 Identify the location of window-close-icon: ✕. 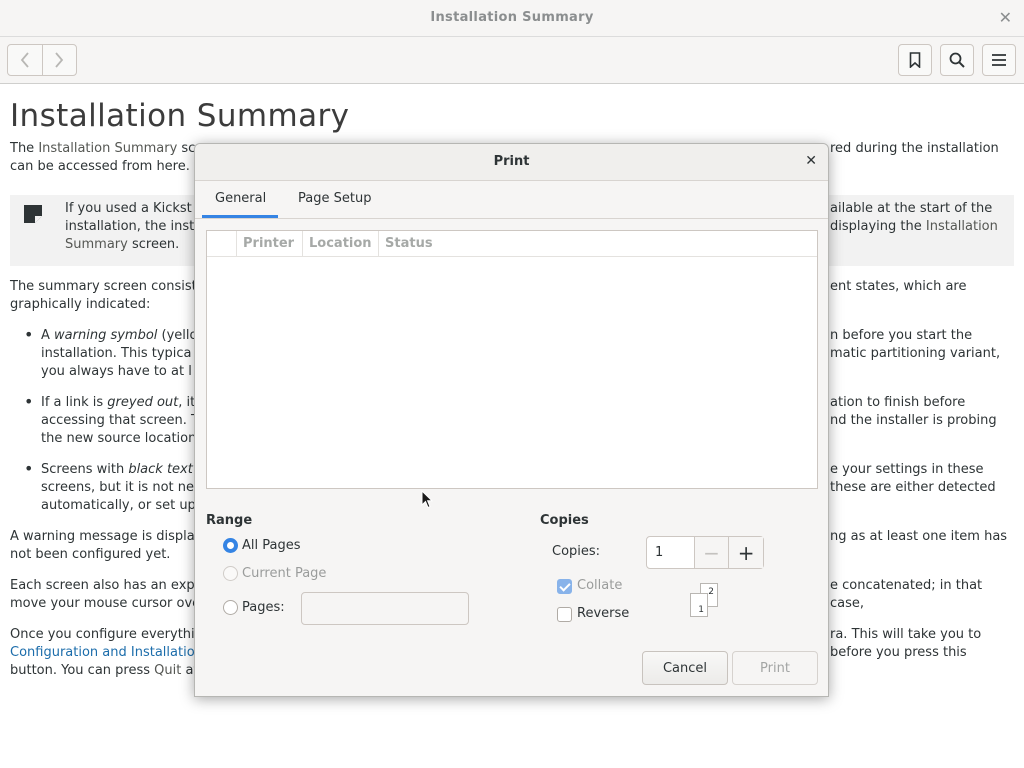
(1005, 17).